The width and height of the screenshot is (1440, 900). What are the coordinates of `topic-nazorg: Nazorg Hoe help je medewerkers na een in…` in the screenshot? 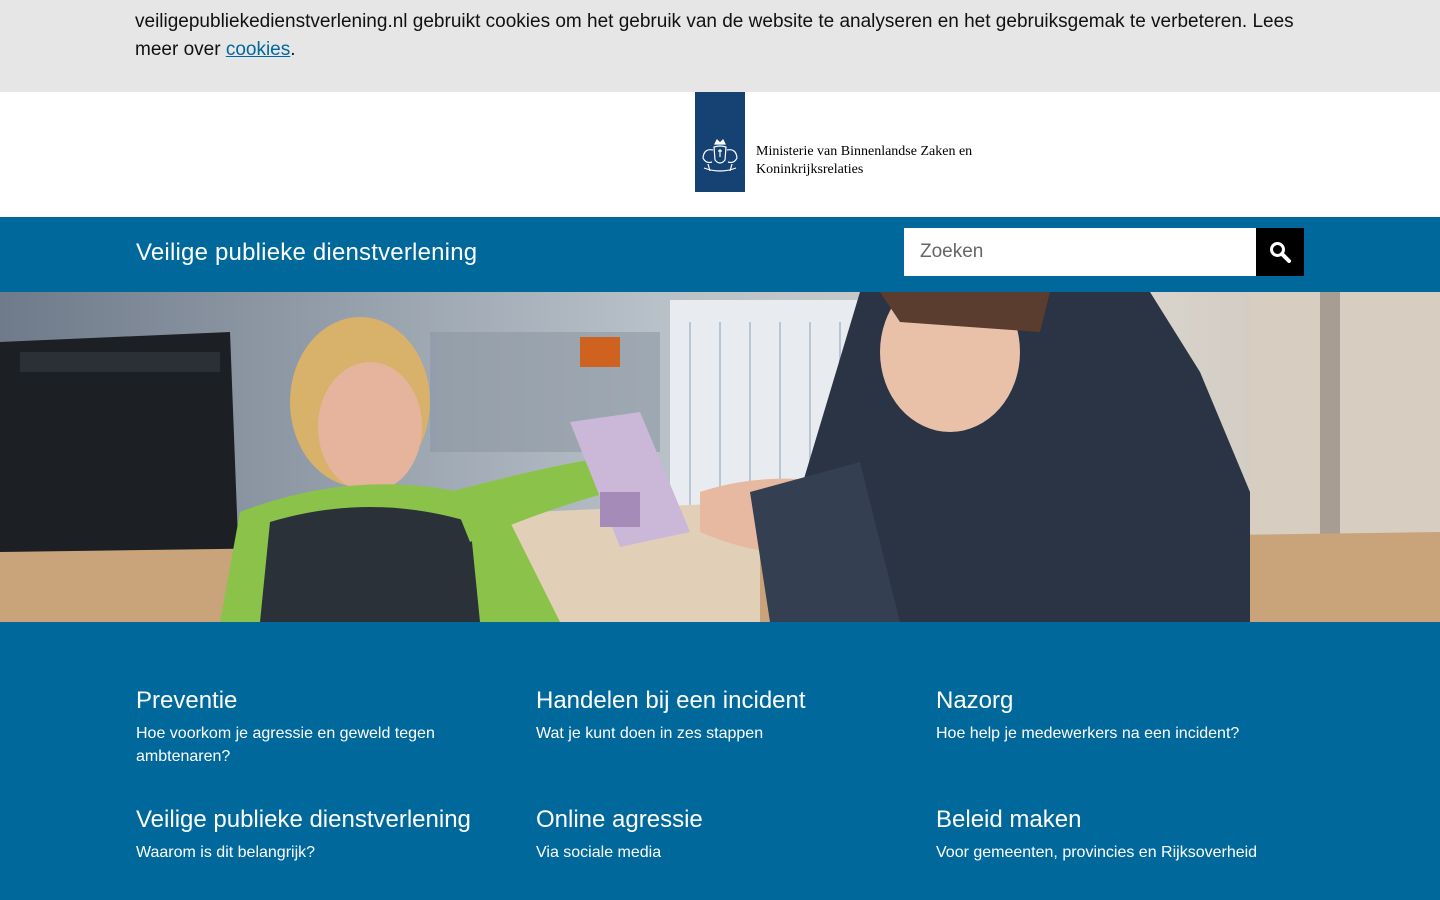 It's located at (1126, 715).